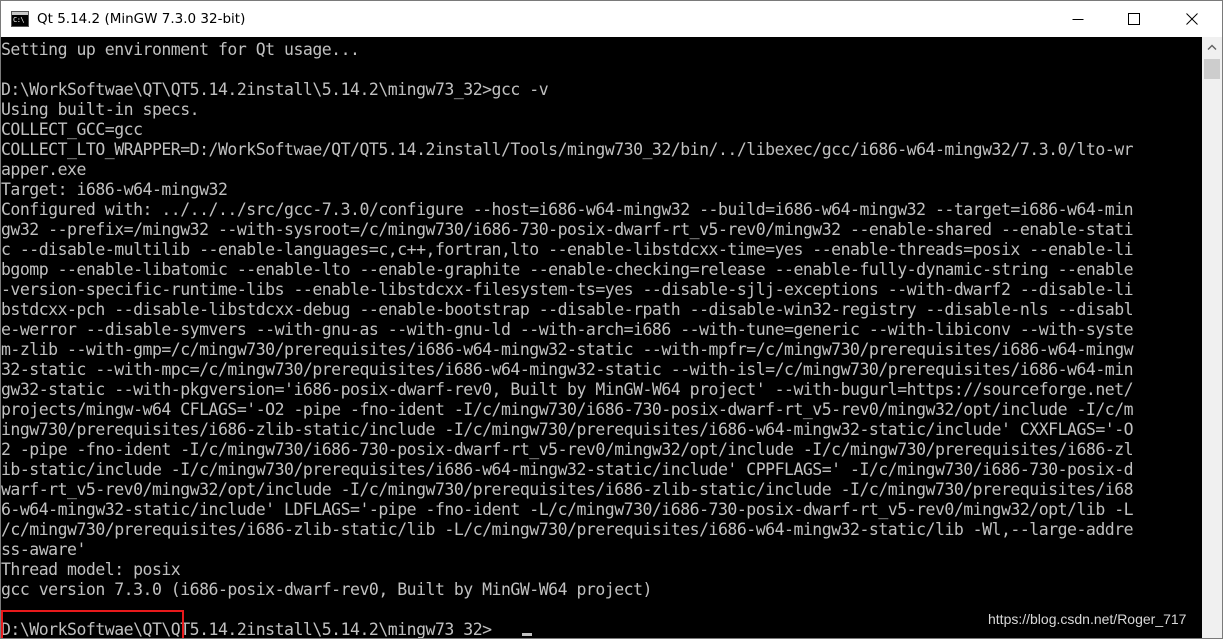  Describe the element at coordinates (91, 569) in the screenshot. I see `console-line: Thread model: posix` at that location.